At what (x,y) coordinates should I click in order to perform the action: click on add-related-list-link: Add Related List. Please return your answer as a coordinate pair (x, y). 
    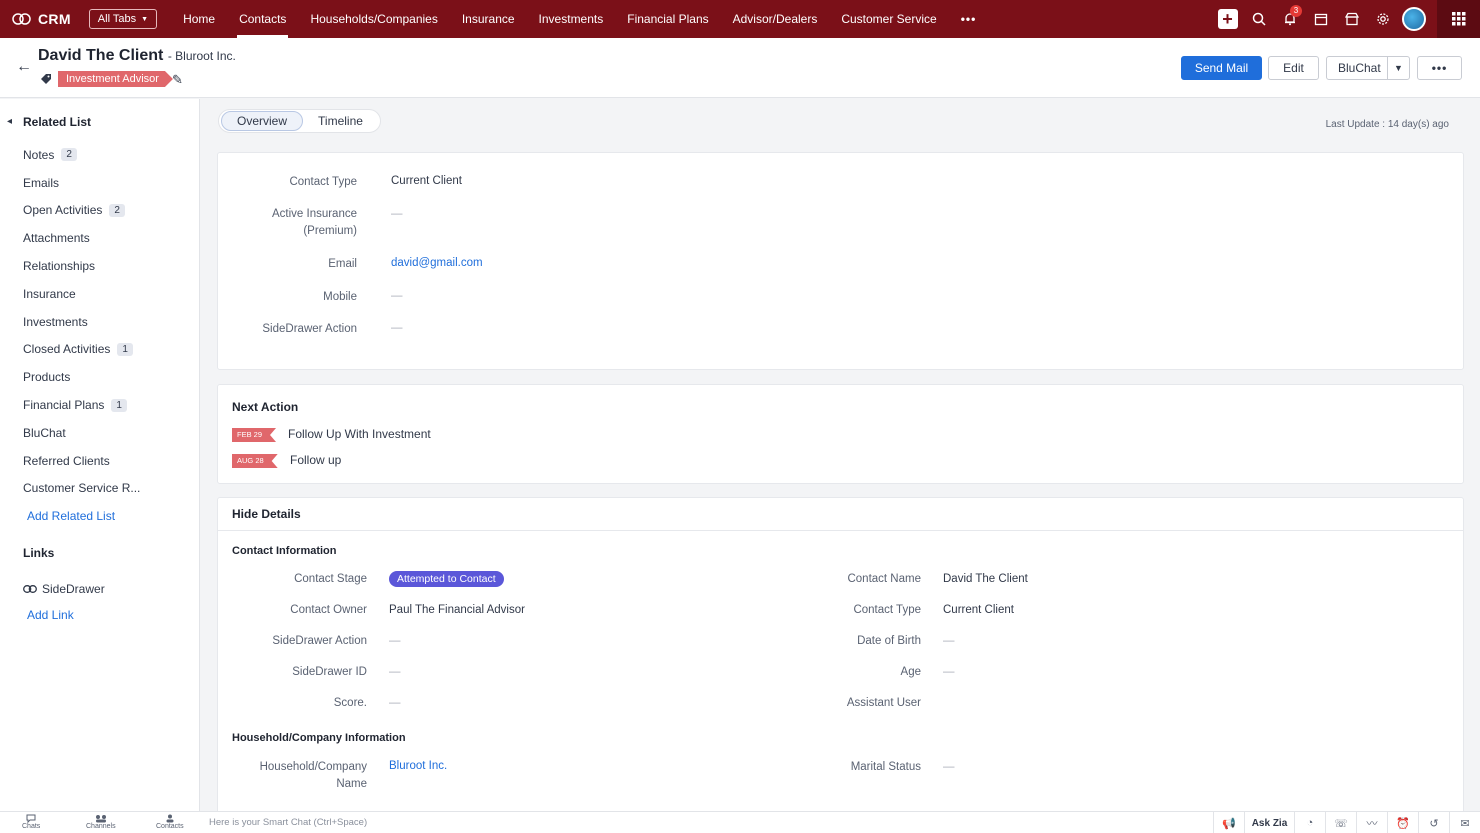
    Looking at the image, I should click on (81, 516).